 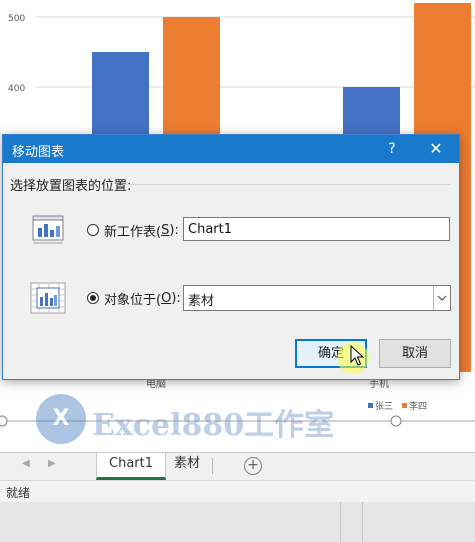 I want to click on status-bar: 就绪, so click(x=237, y=491).